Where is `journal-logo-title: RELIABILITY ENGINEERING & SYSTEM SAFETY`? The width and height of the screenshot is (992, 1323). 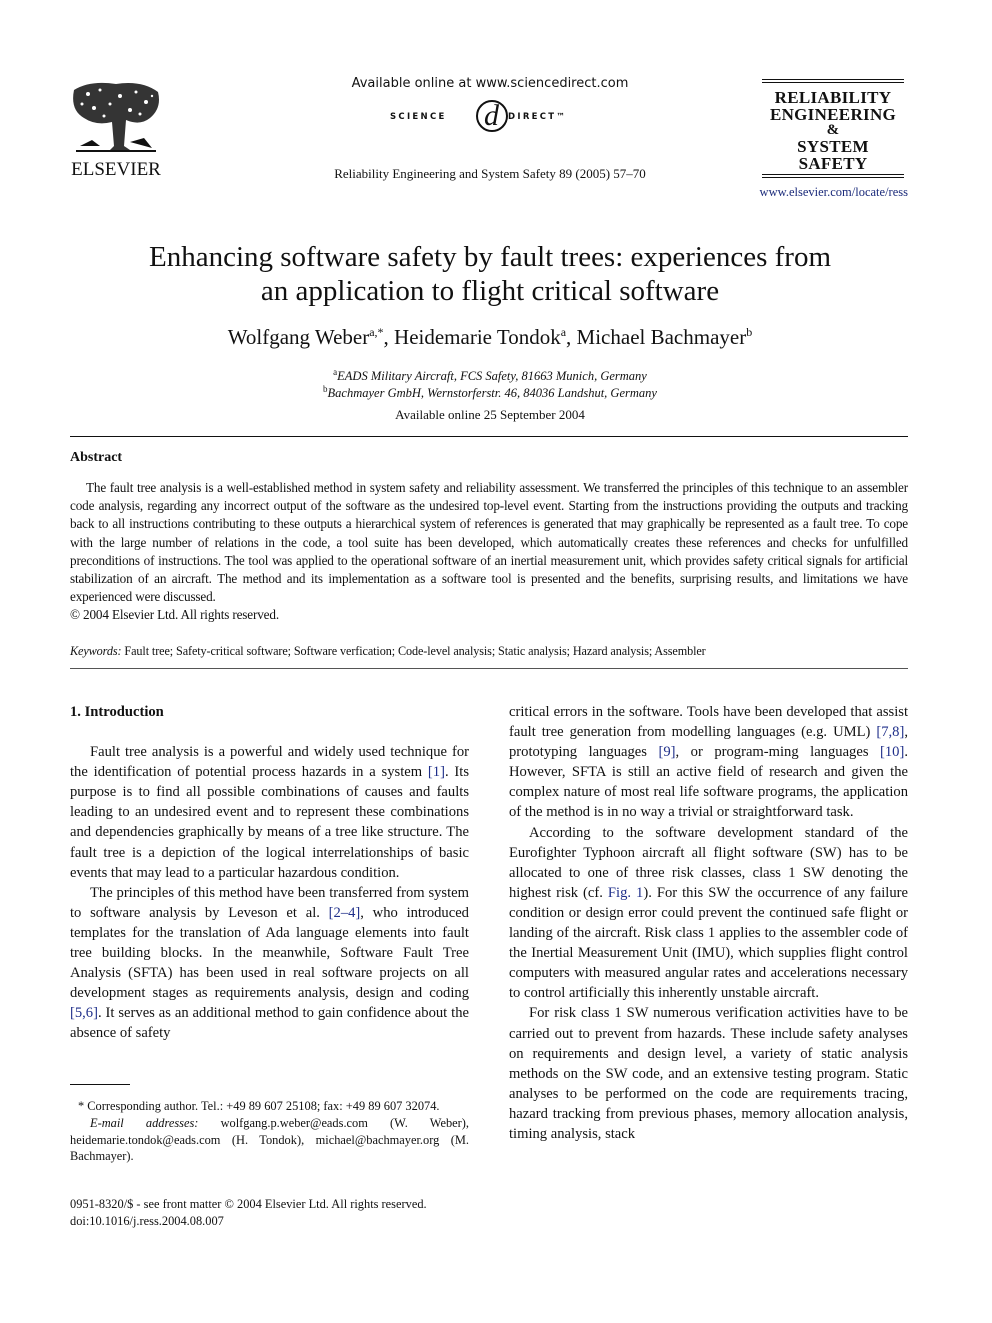 journal-logo-title: RELIABILITY ENGINEERING & SYSTEM SAFETY is located at coordinates (833, 128).